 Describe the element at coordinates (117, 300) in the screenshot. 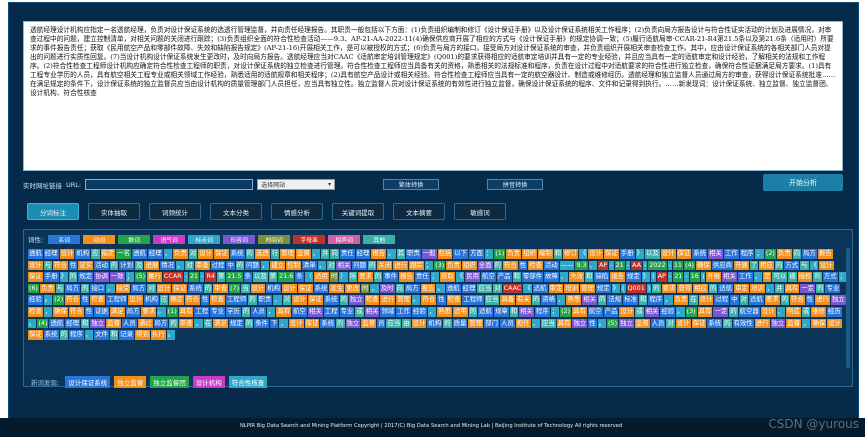

I see `tagged-word: 工程师` at that location.